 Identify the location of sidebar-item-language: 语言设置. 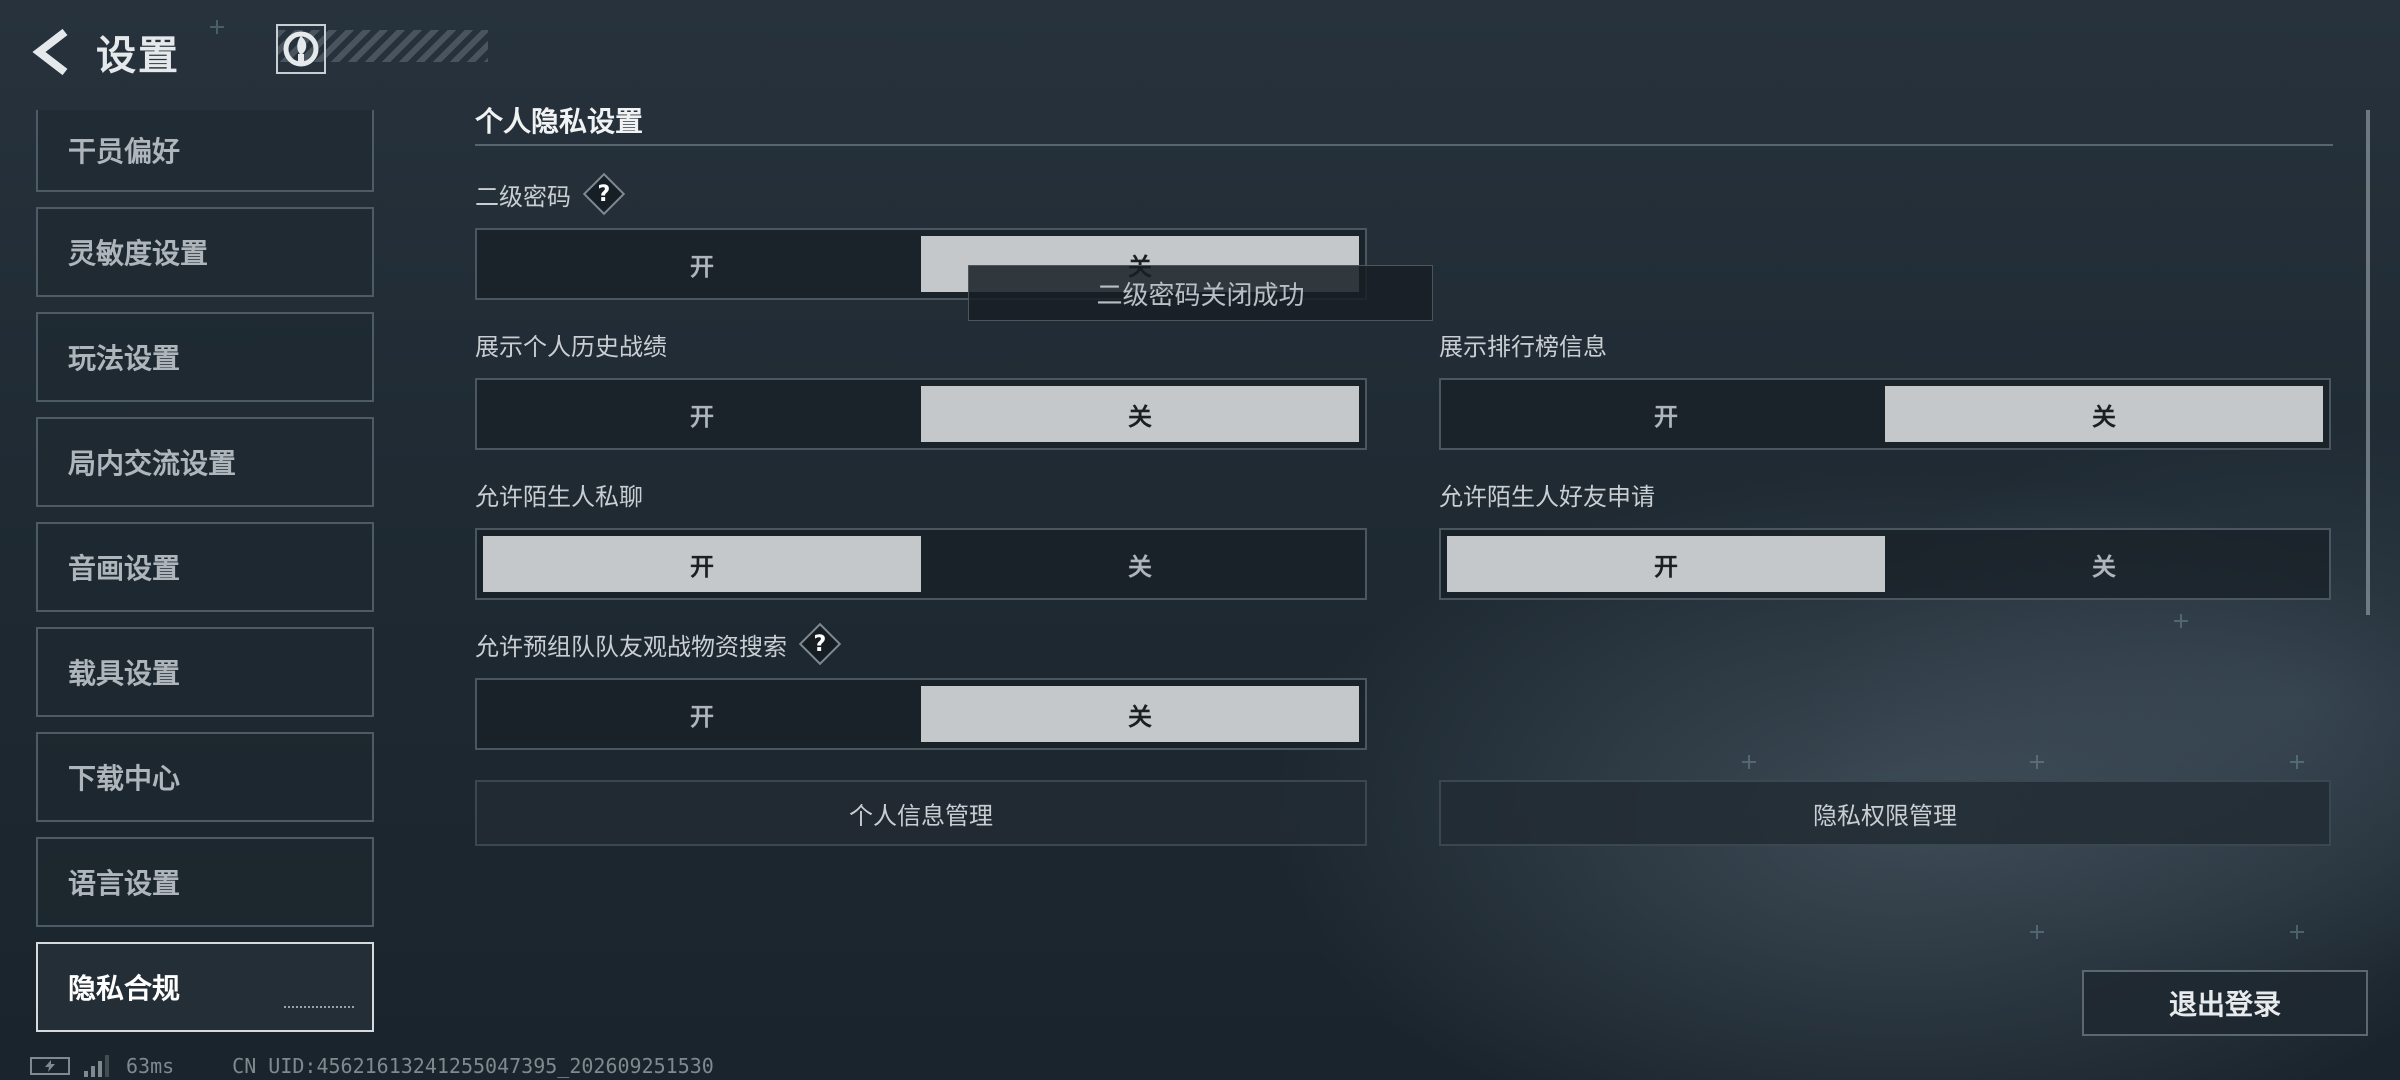
(205, 882).